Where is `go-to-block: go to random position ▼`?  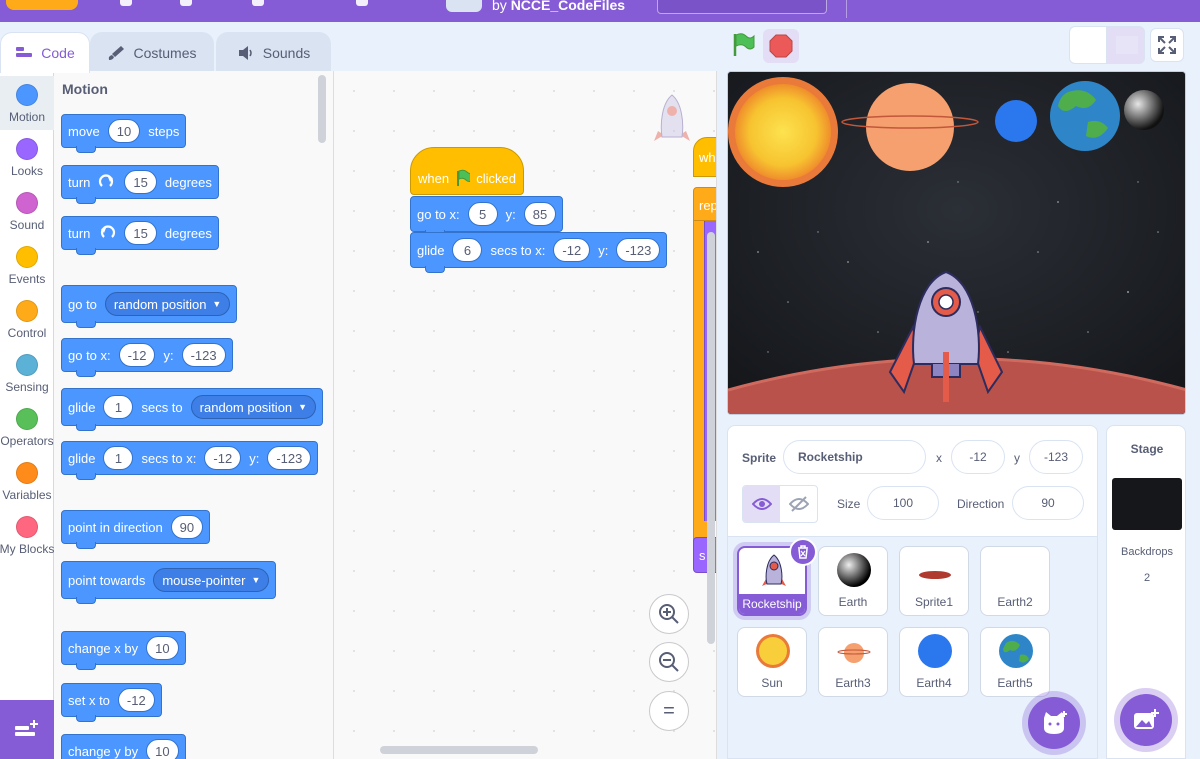 go-to-block: go to random position ▼ is located at coordinates (149, 306).